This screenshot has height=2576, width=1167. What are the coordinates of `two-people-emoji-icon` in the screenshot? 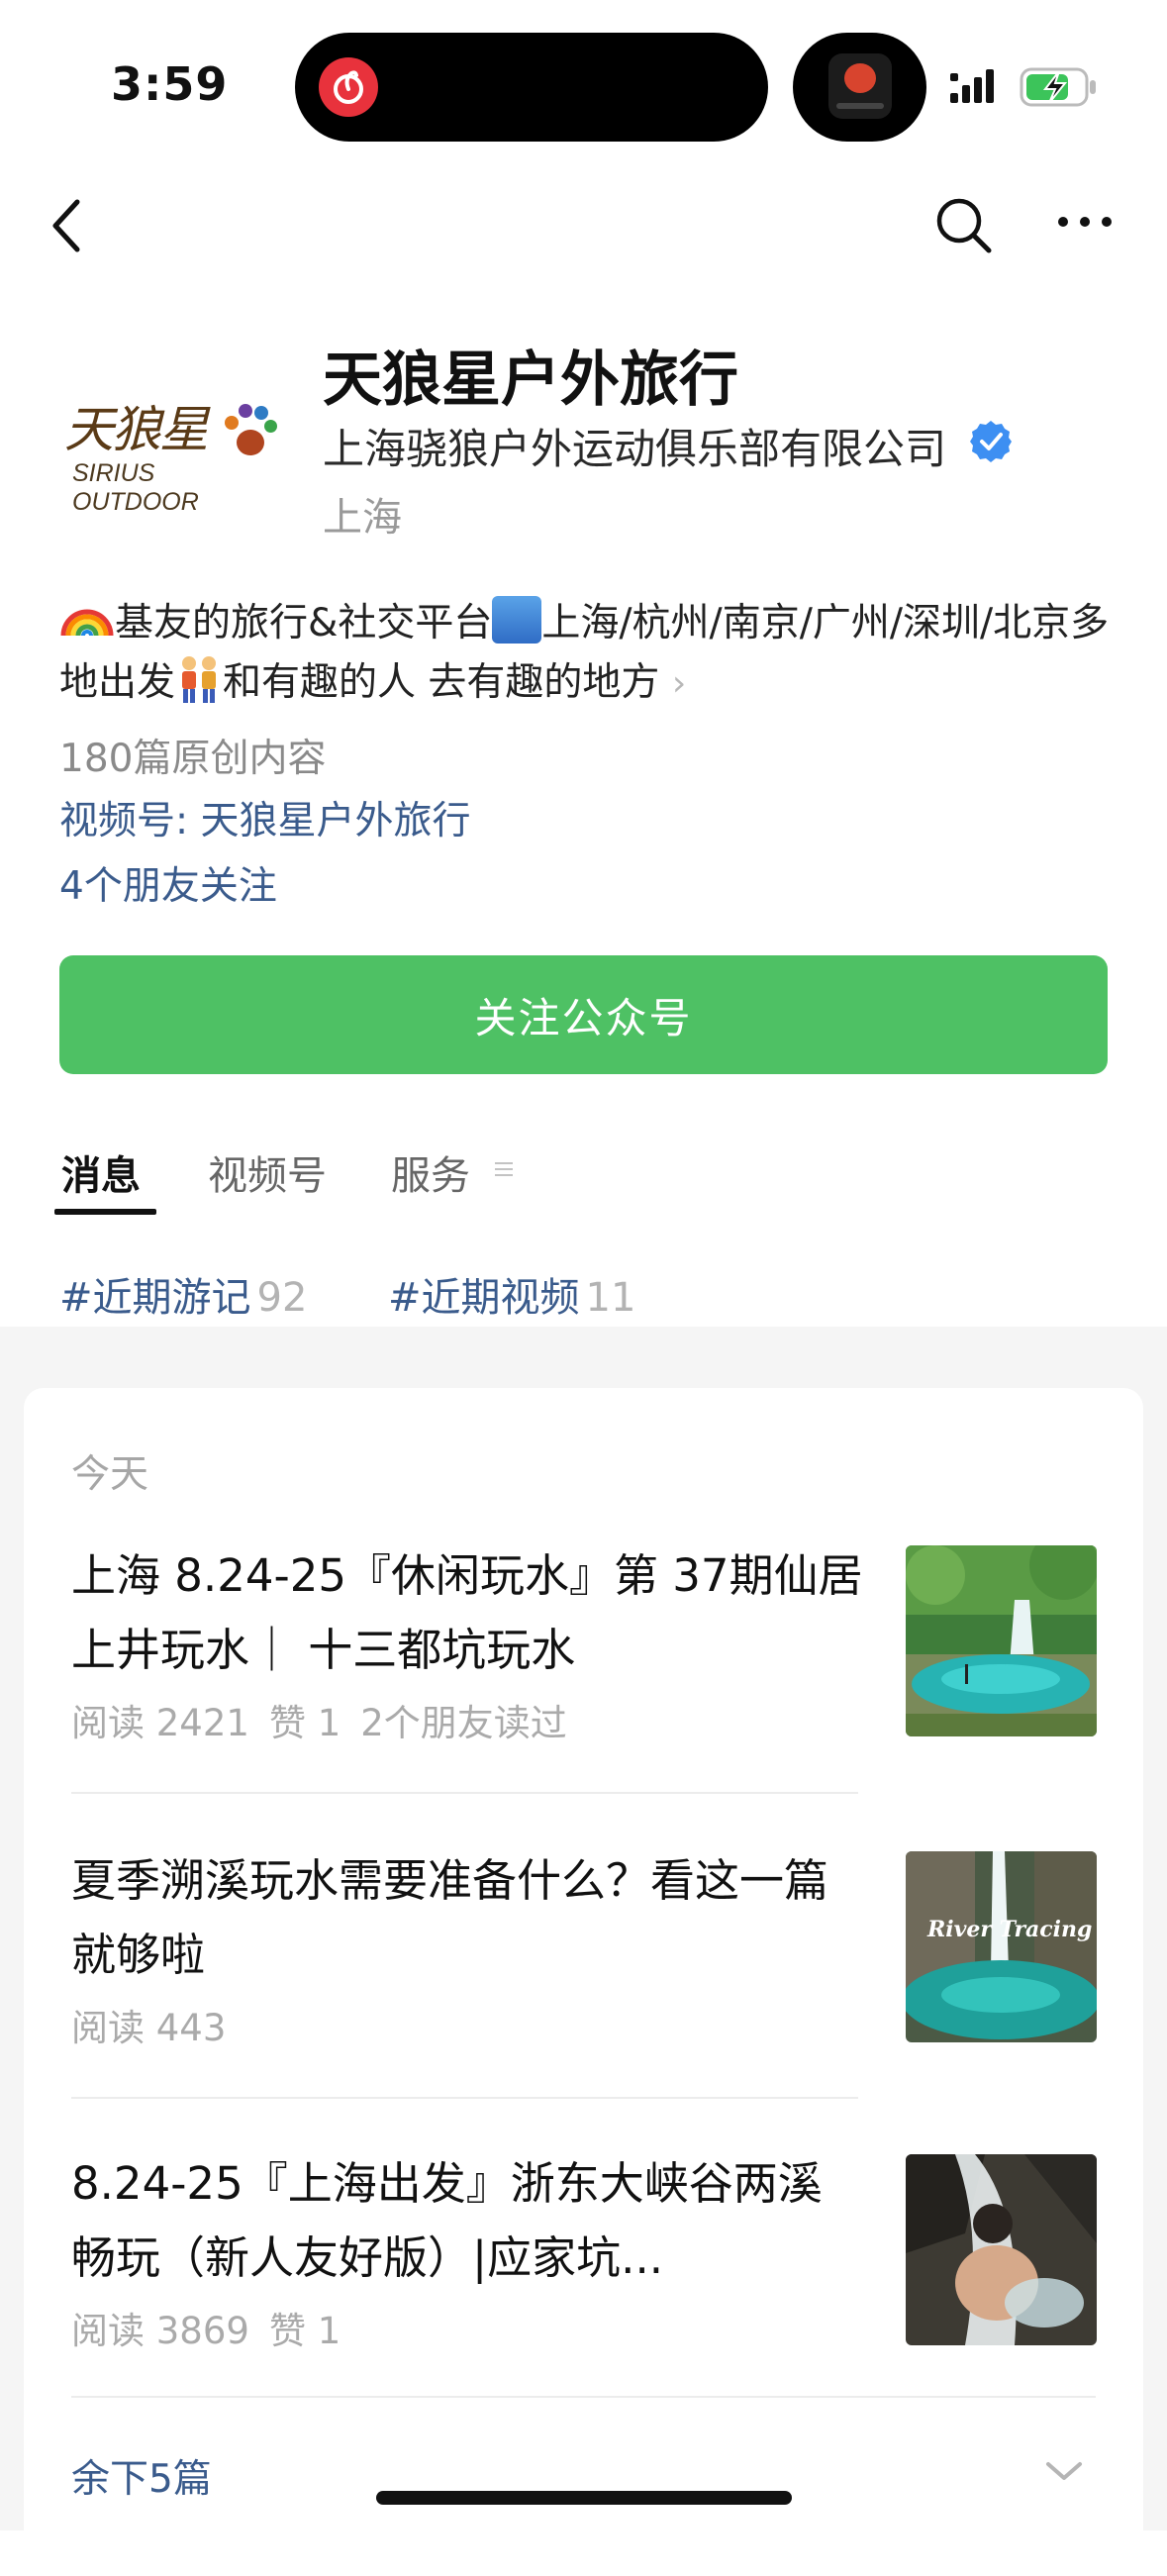 It's located at (200, 679).